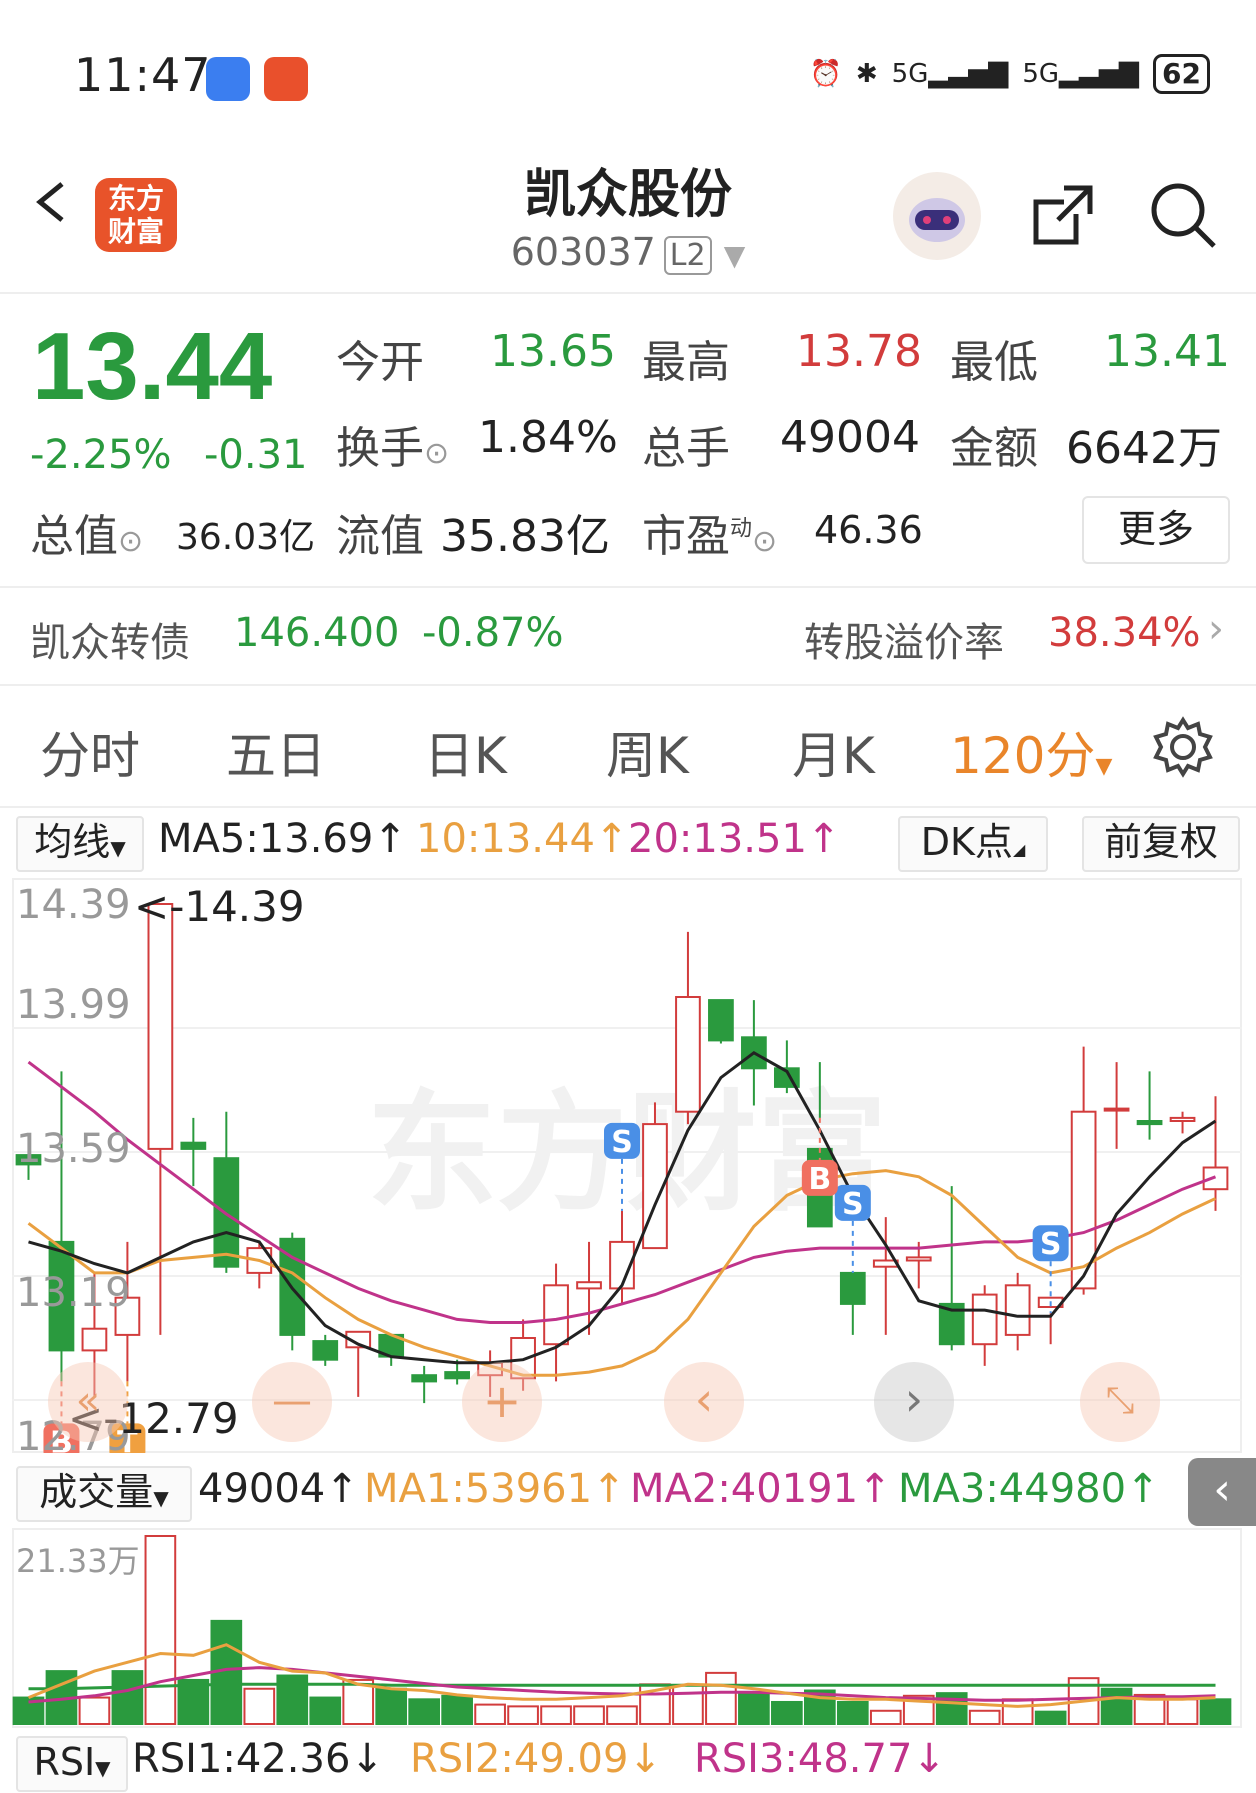 Image resolution: width=1256 pixels, height=1793 pixels. Describe the element at coordinates (628, 75) in the screenshot. I see `status-bar: 11:47 ⏰ ✱ 5G▂▃▅▇ 5G▂▃▅▇ 62` at that location.